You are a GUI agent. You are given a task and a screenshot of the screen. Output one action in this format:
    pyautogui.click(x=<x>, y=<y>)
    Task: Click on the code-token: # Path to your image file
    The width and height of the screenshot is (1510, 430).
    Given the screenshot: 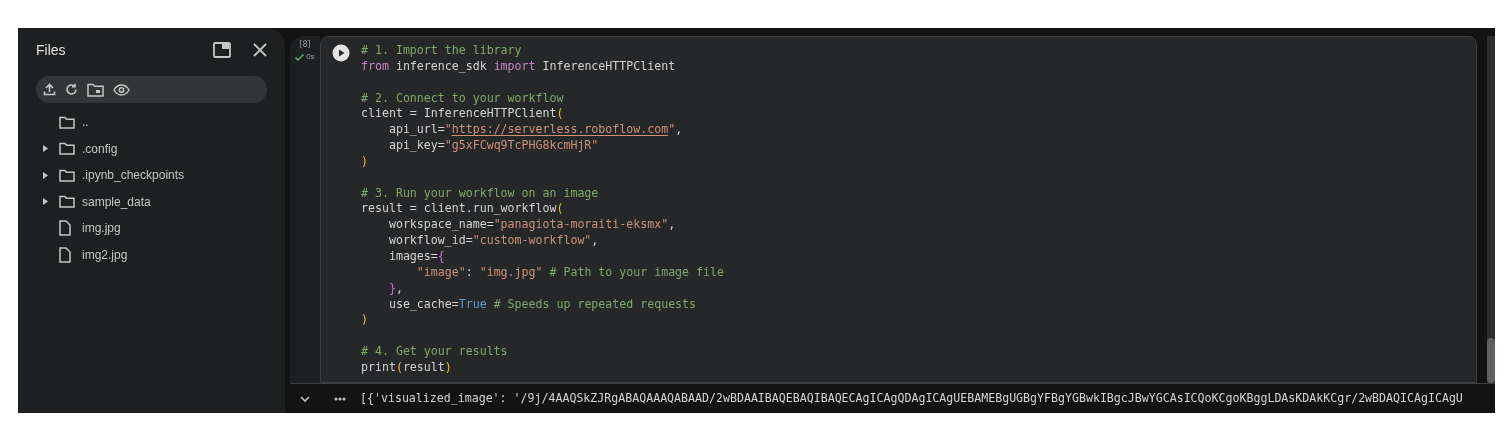 What is the action you would take?
    pyautogui.click(x=636, y=271)
    